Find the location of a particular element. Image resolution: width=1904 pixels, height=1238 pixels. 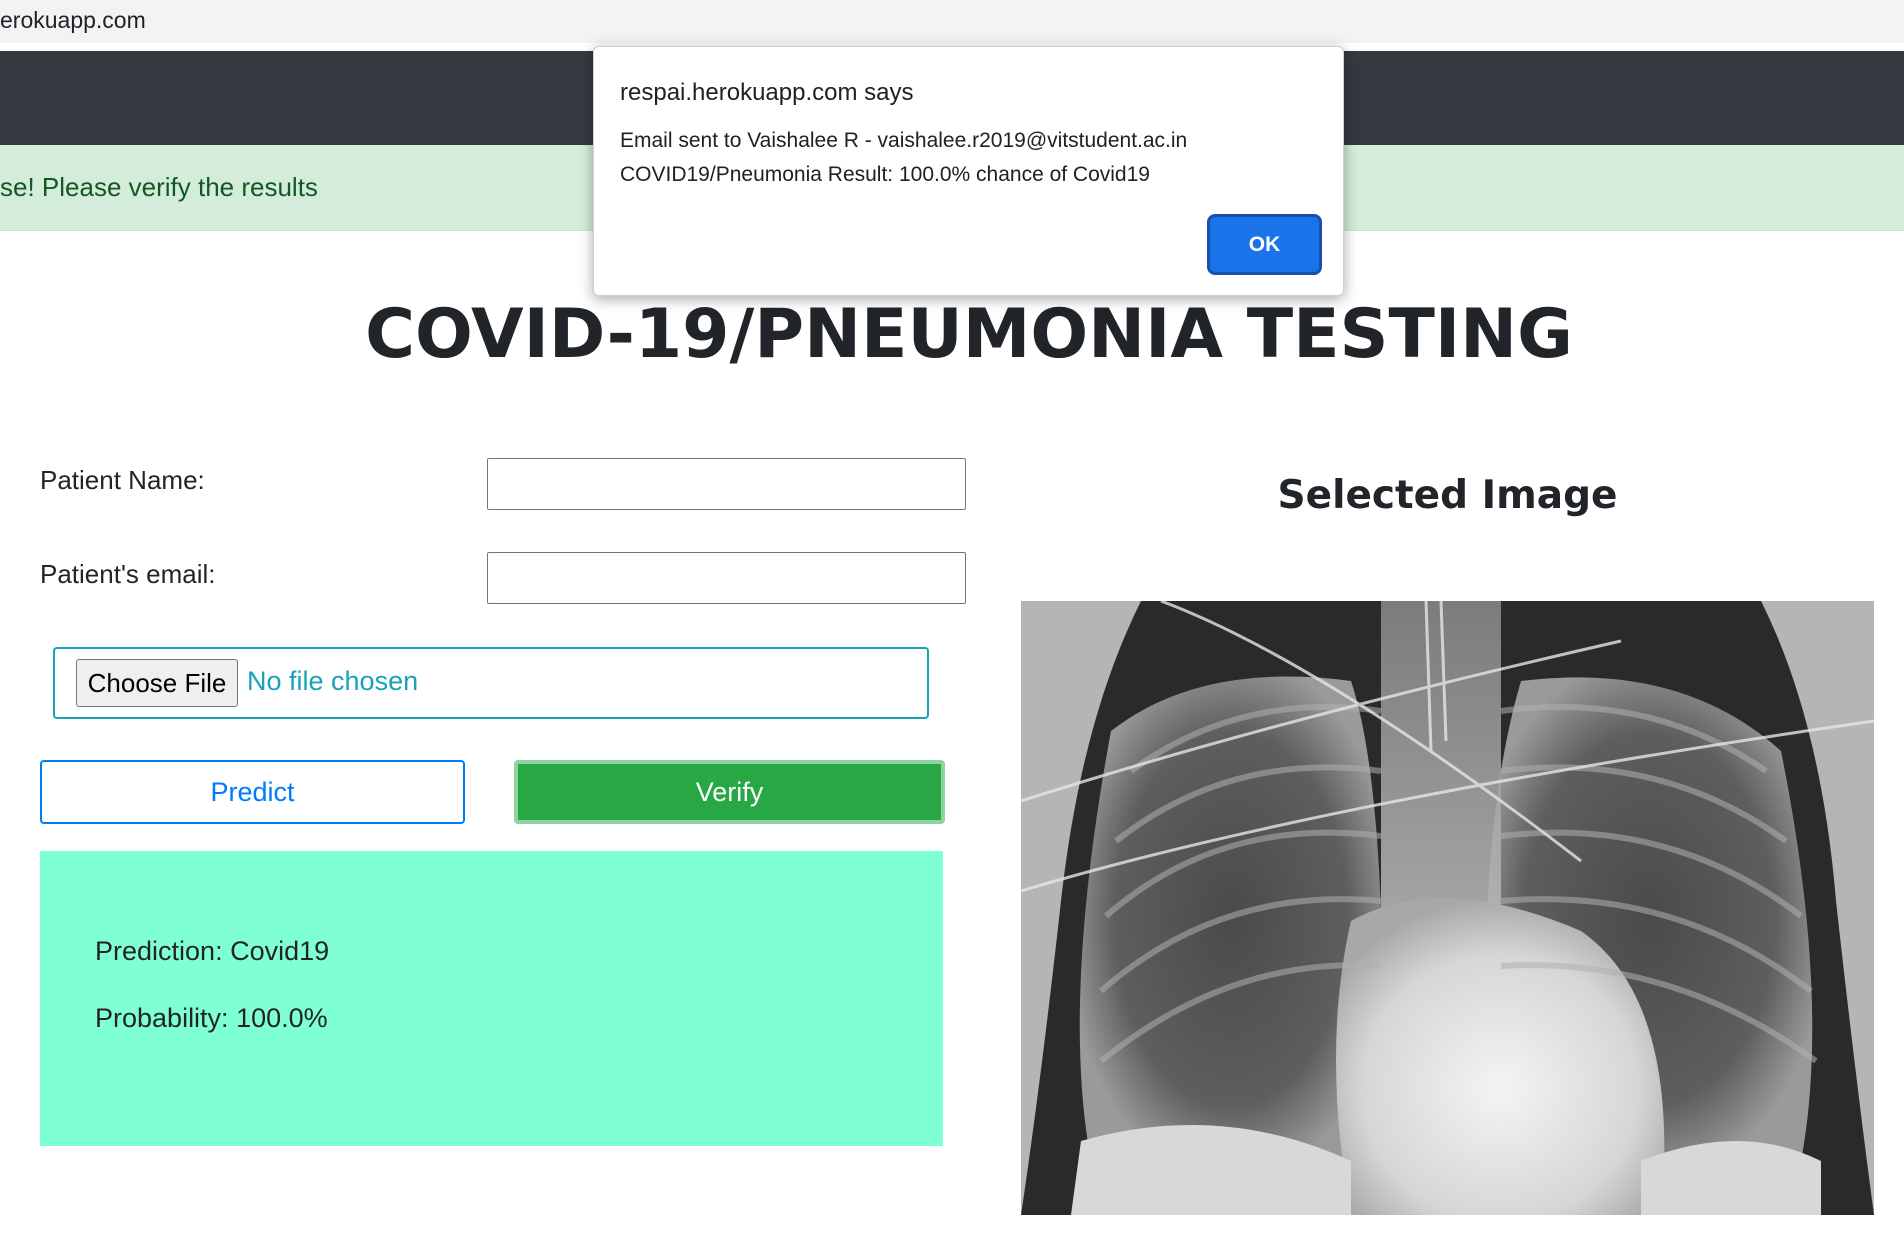

file-upload-field: Choose File No file chosen is located at coordinates (491, 683).